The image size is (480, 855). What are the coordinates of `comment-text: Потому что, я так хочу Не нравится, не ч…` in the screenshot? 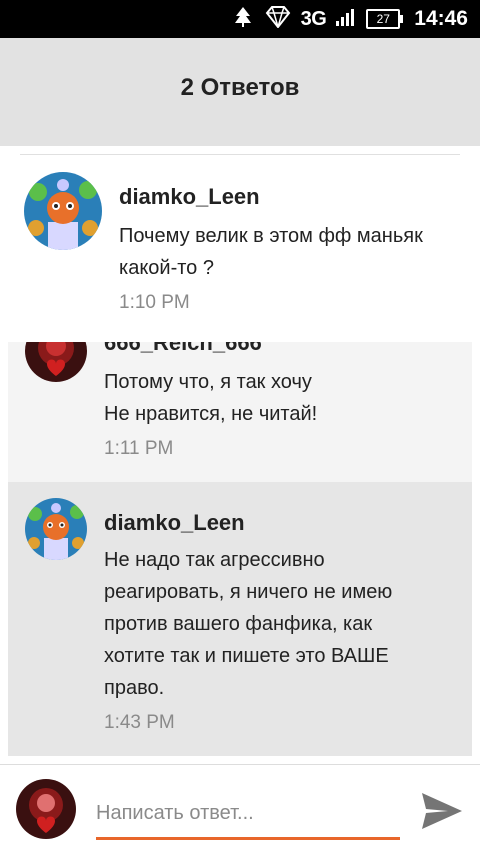 It's located at (210, 398).